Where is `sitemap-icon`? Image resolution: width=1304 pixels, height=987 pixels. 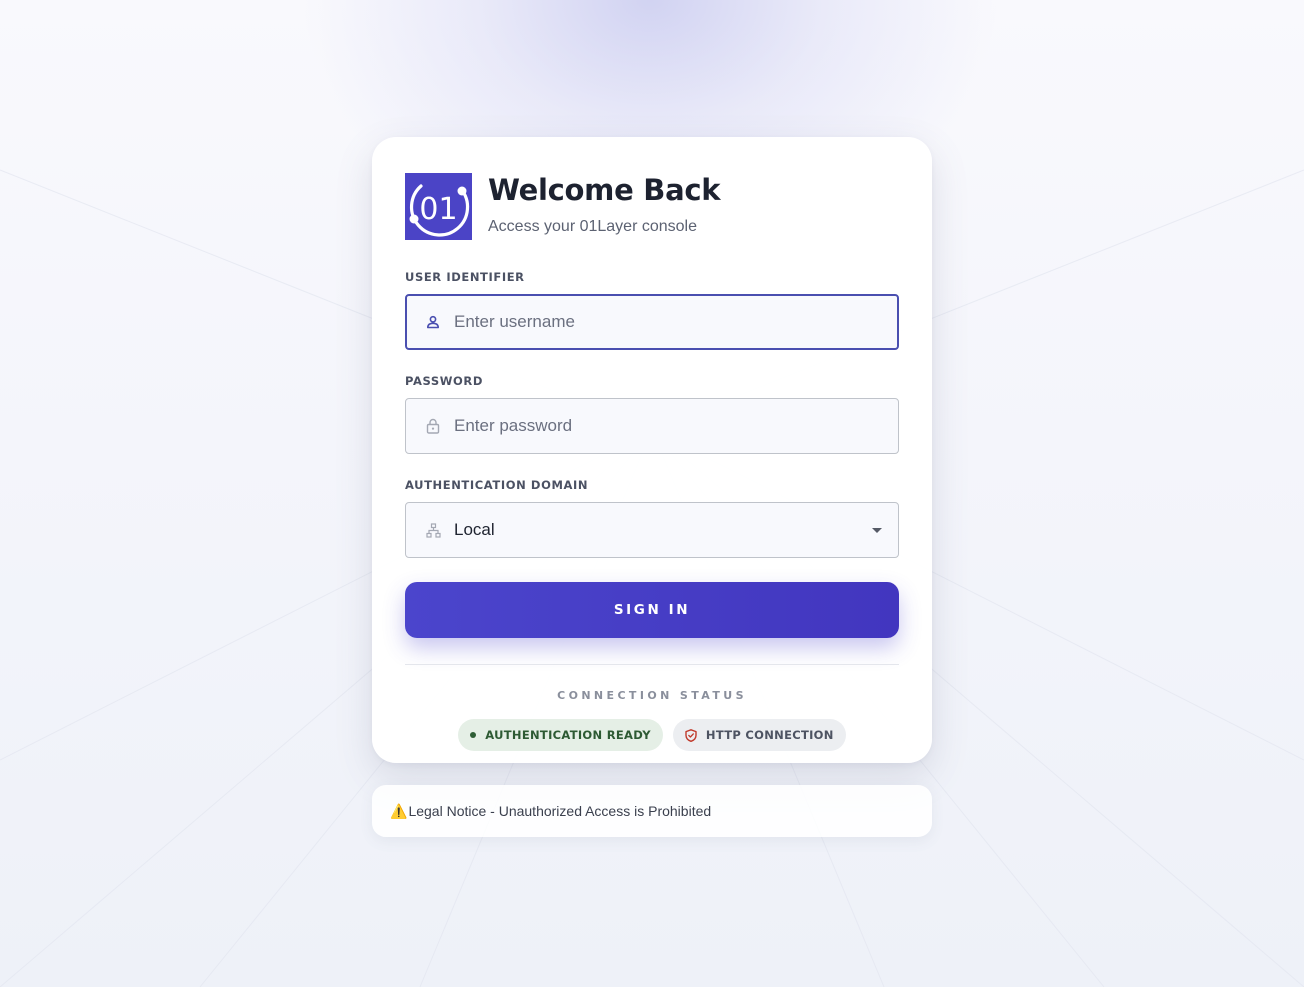 sitemap-icon is located at coordinates (433, 530).